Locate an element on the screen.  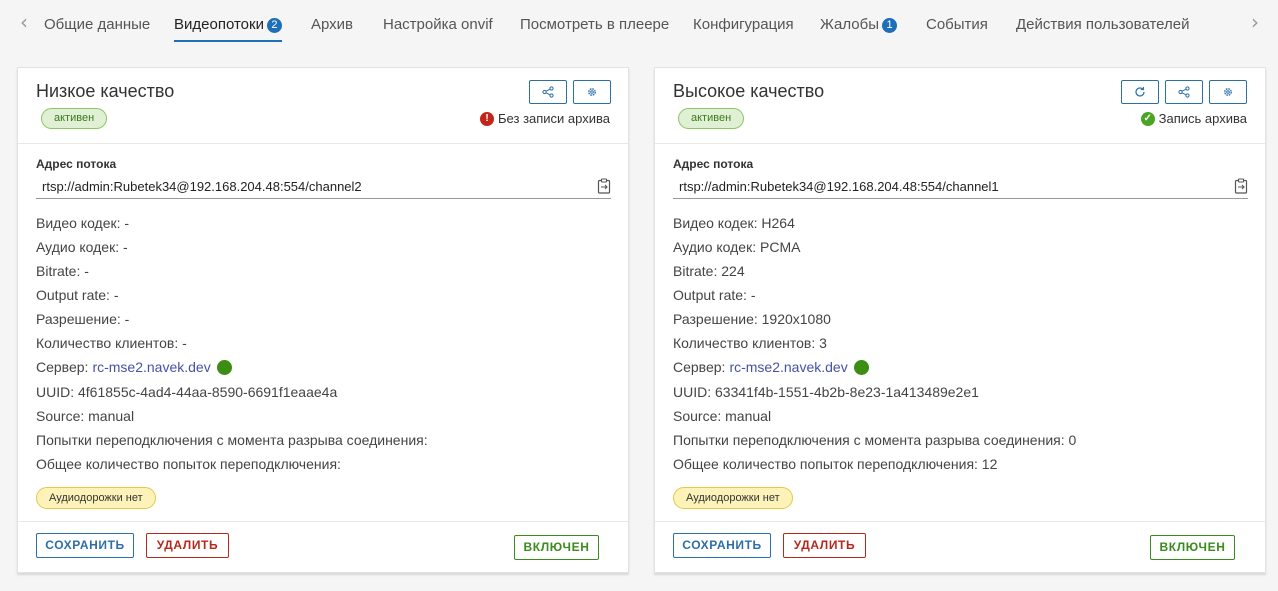
video-codec: Видео кодек: H264 is located at coordinates (734, 223).